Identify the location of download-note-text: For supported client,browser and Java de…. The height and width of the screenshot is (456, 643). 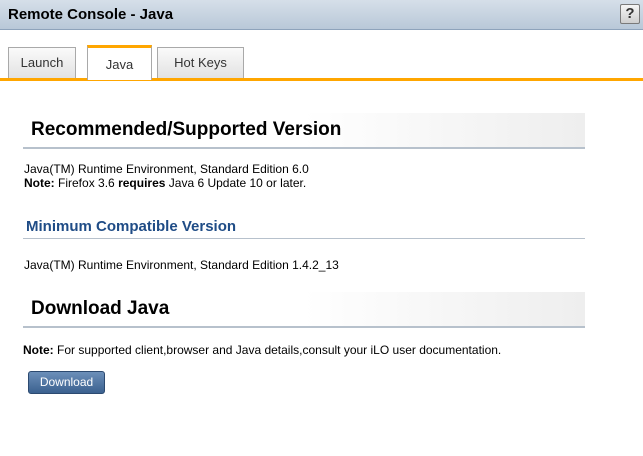
(279, 350).